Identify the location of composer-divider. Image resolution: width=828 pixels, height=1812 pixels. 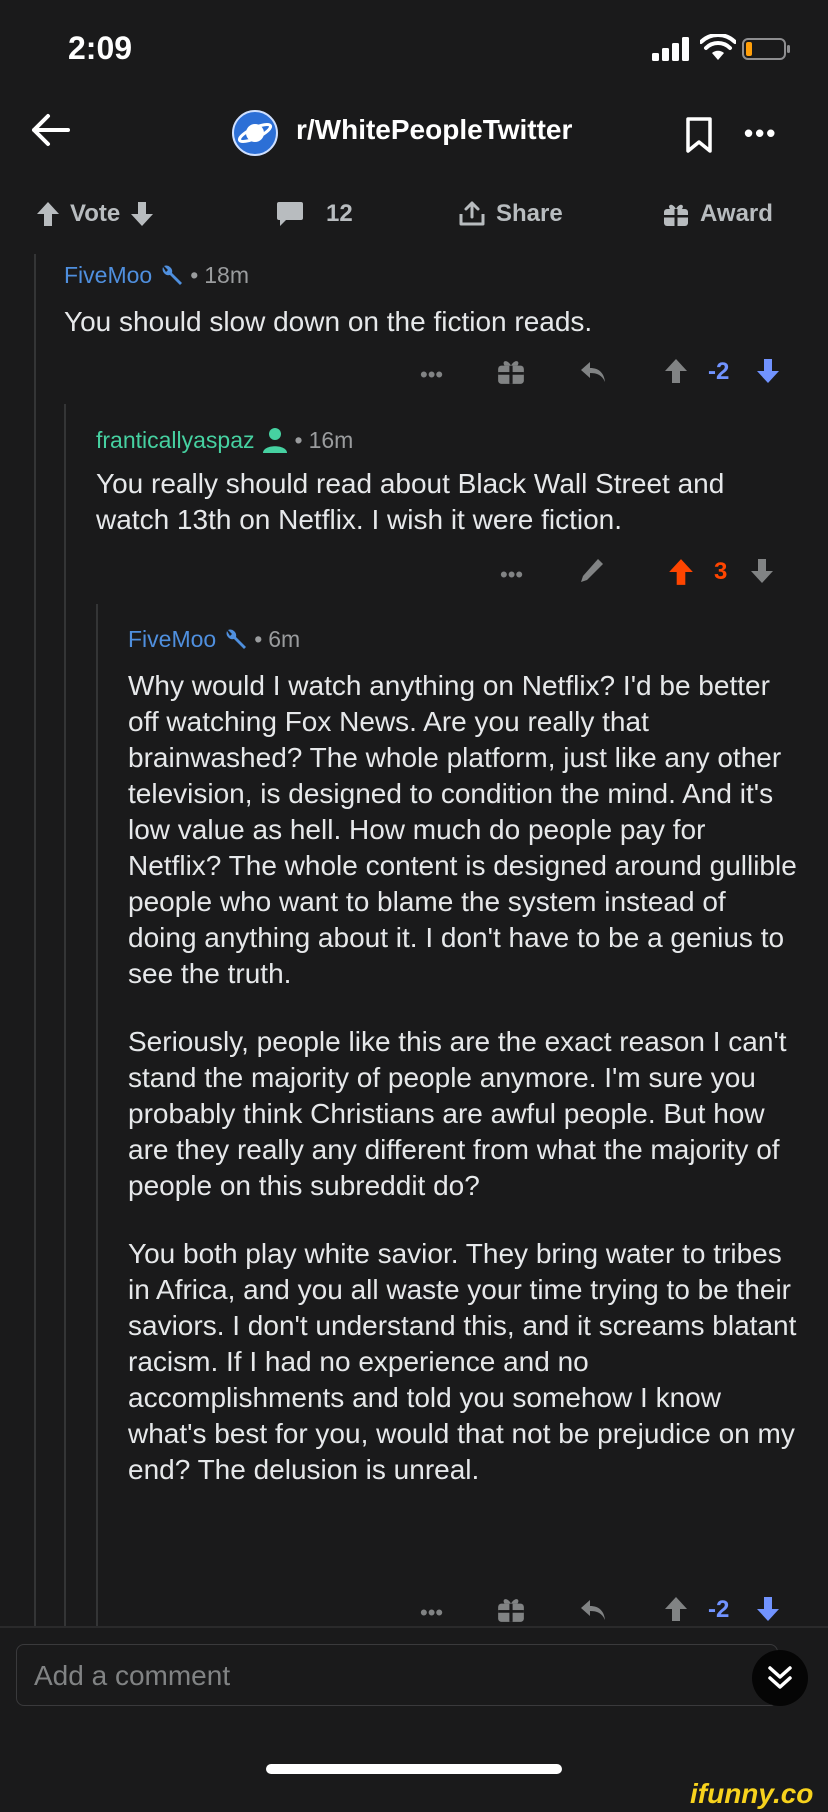
(414, 1627).